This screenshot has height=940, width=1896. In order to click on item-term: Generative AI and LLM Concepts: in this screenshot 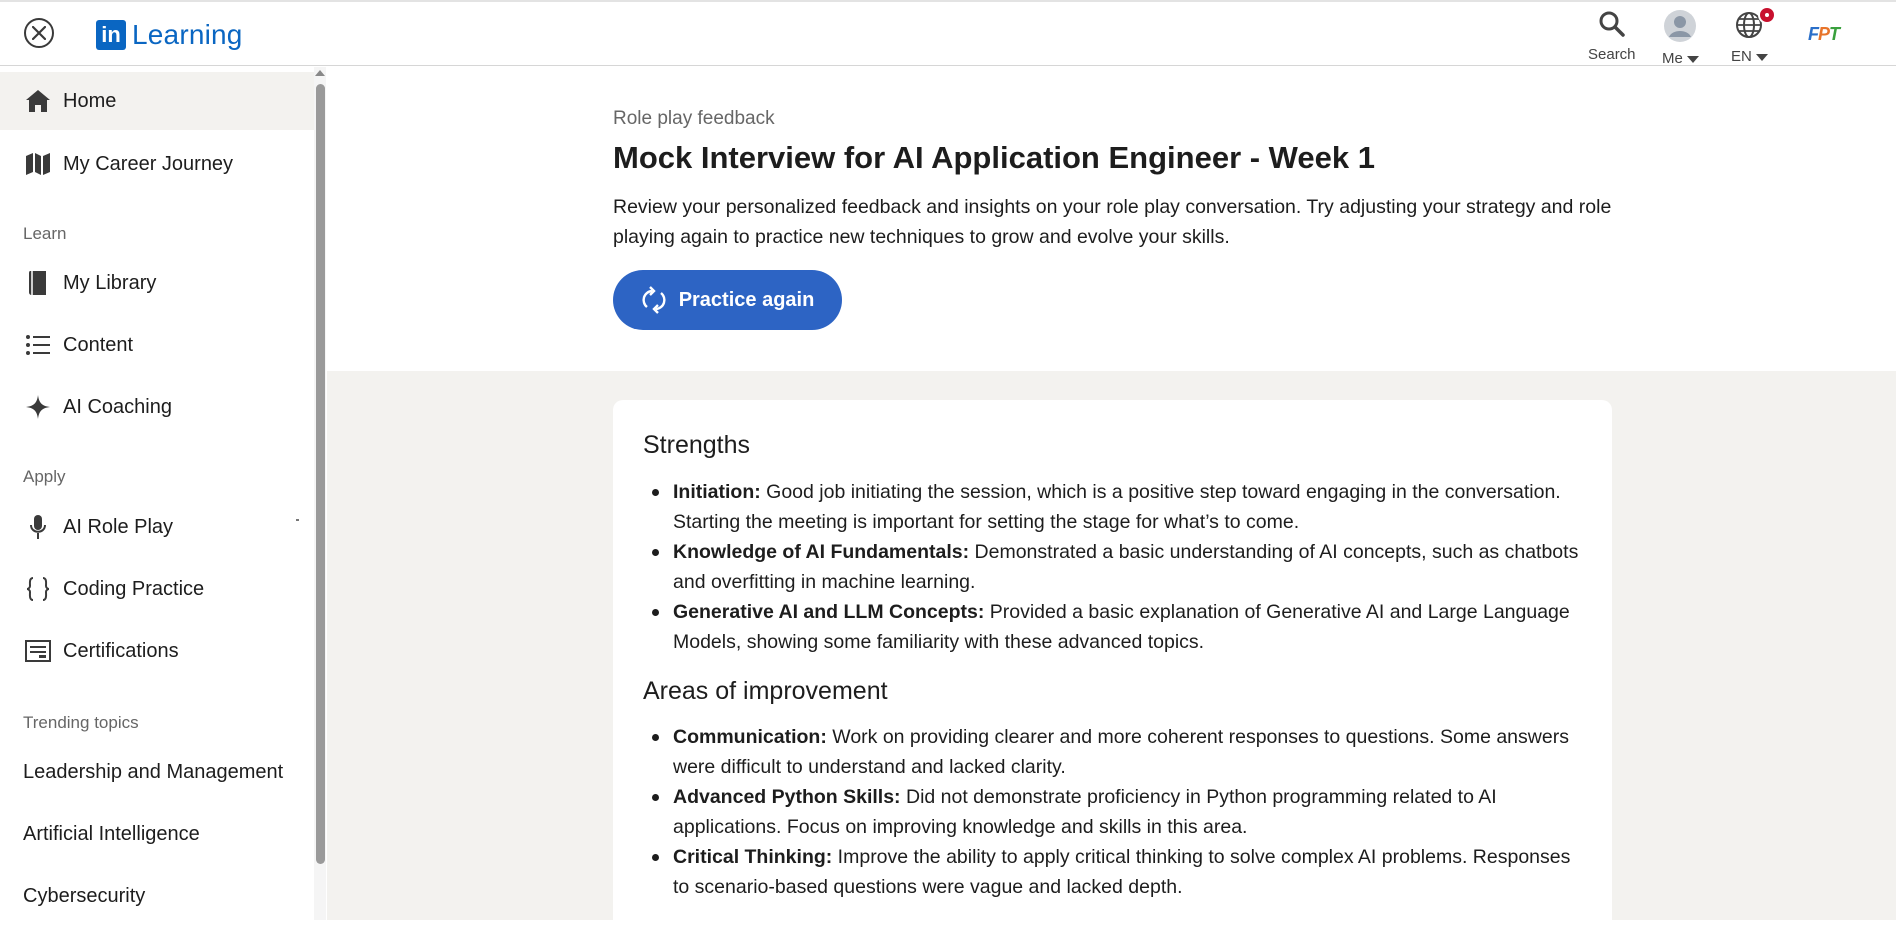, I will do `click(829, 612)`.